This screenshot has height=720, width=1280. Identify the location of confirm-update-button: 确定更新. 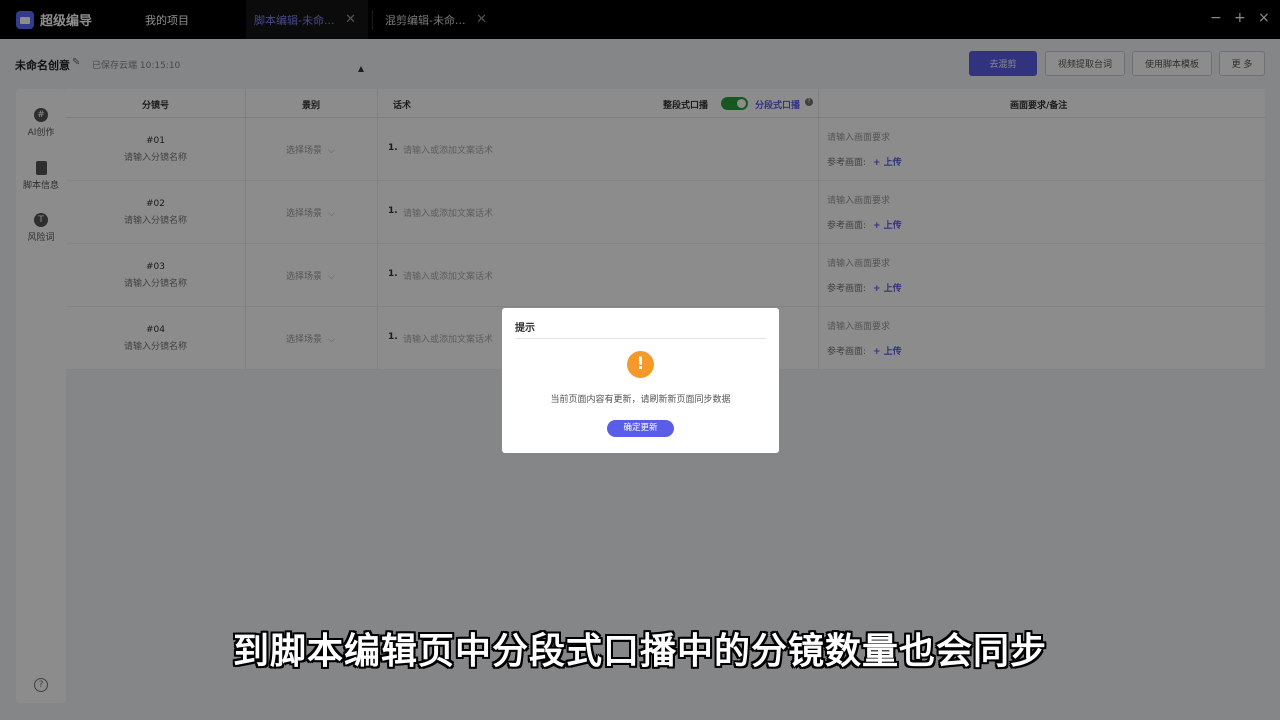
(640, 428).